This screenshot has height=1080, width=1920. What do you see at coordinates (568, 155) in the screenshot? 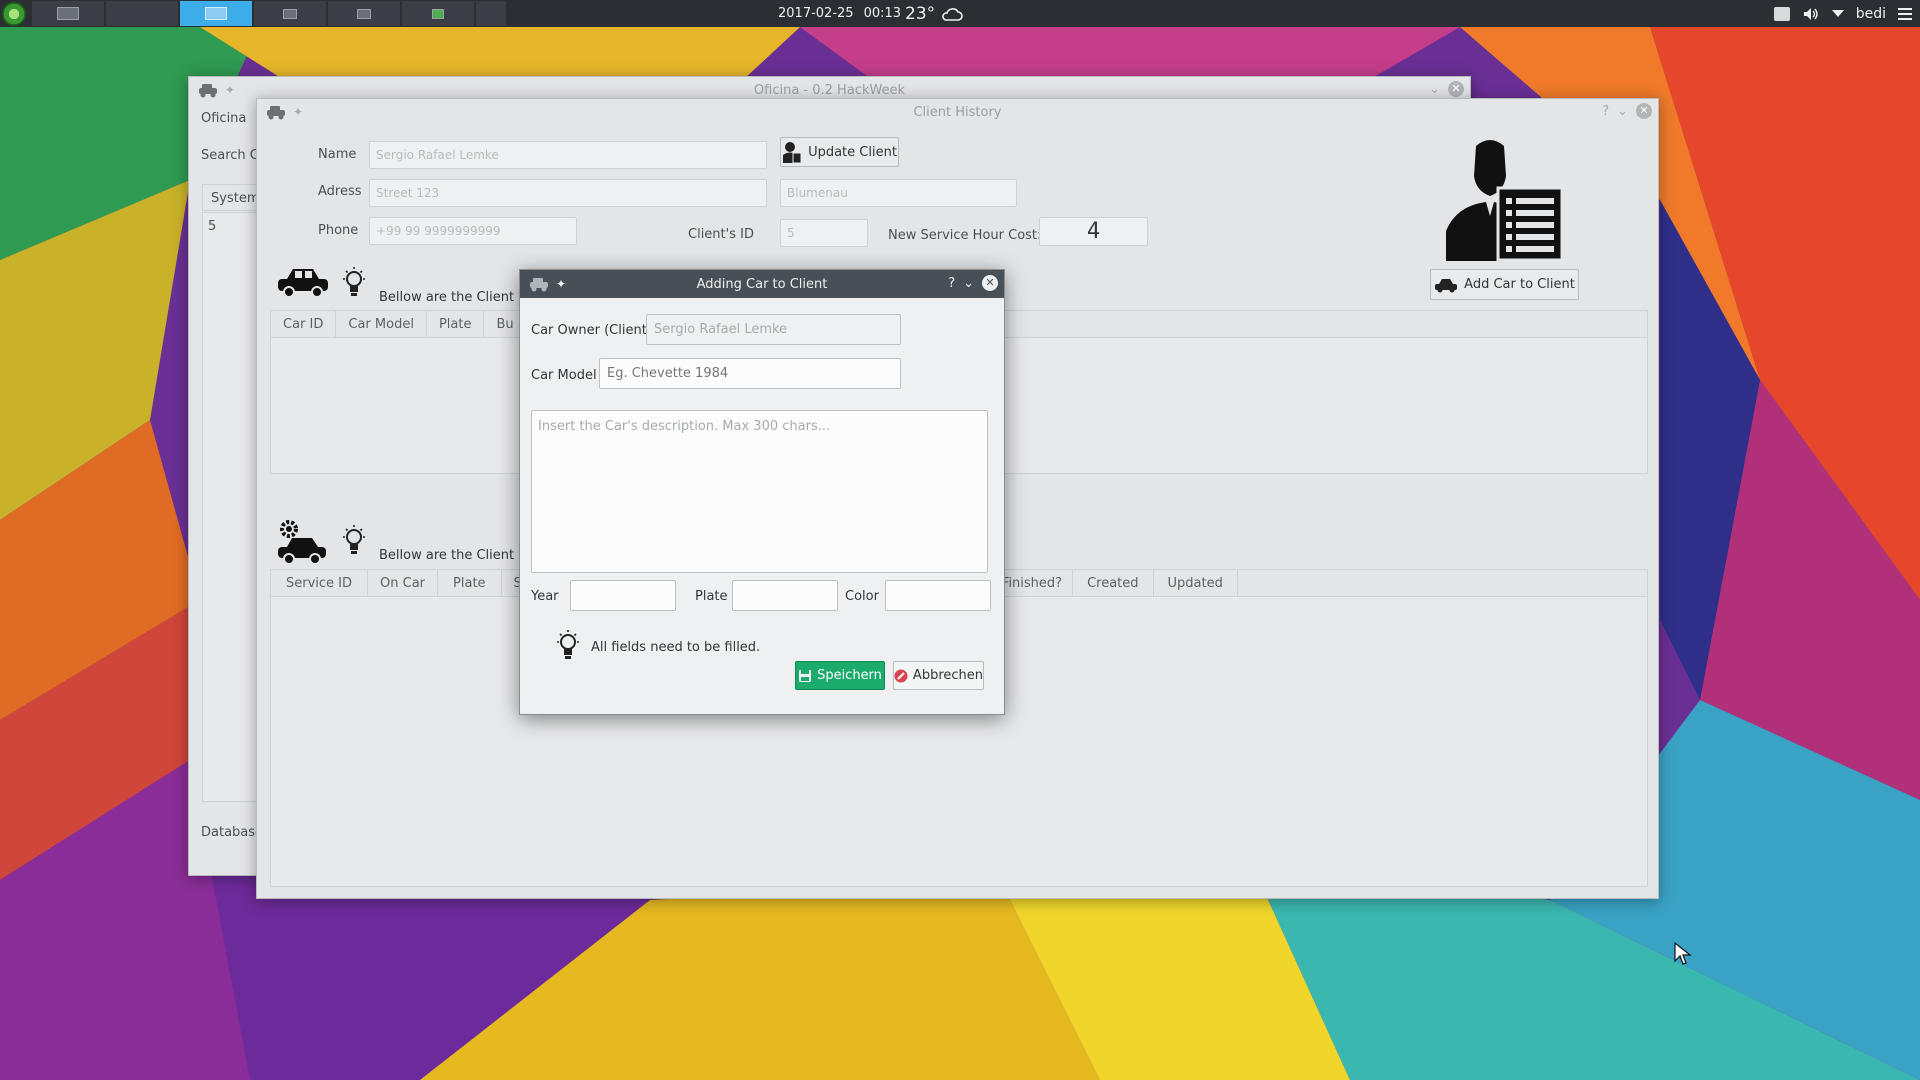
I see `name-field: Sergio Rafael Lemke` at bounding box center [568, 155].